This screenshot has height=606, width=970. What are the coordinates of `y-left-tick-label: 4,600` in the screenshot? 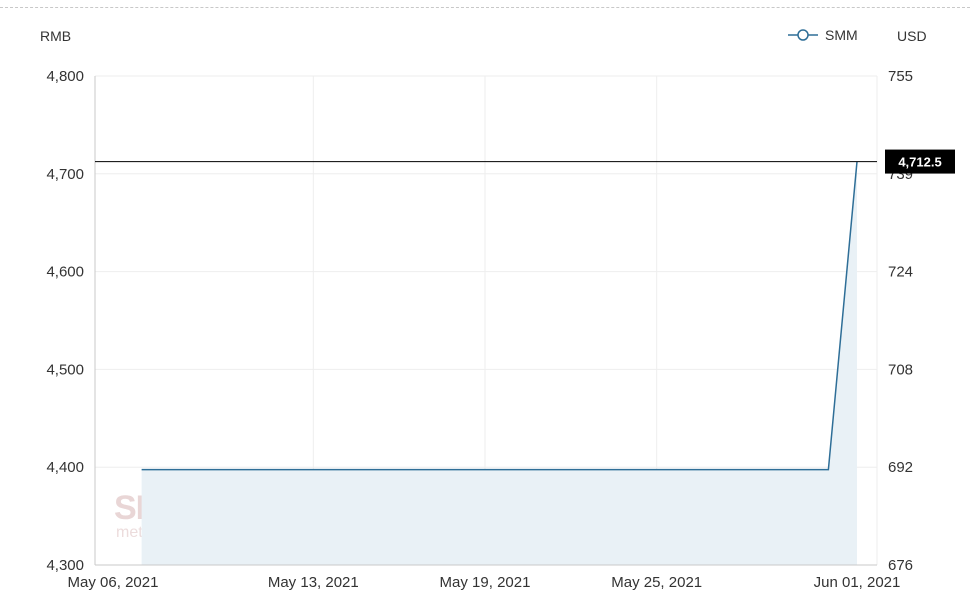 It's located at (65, 272).